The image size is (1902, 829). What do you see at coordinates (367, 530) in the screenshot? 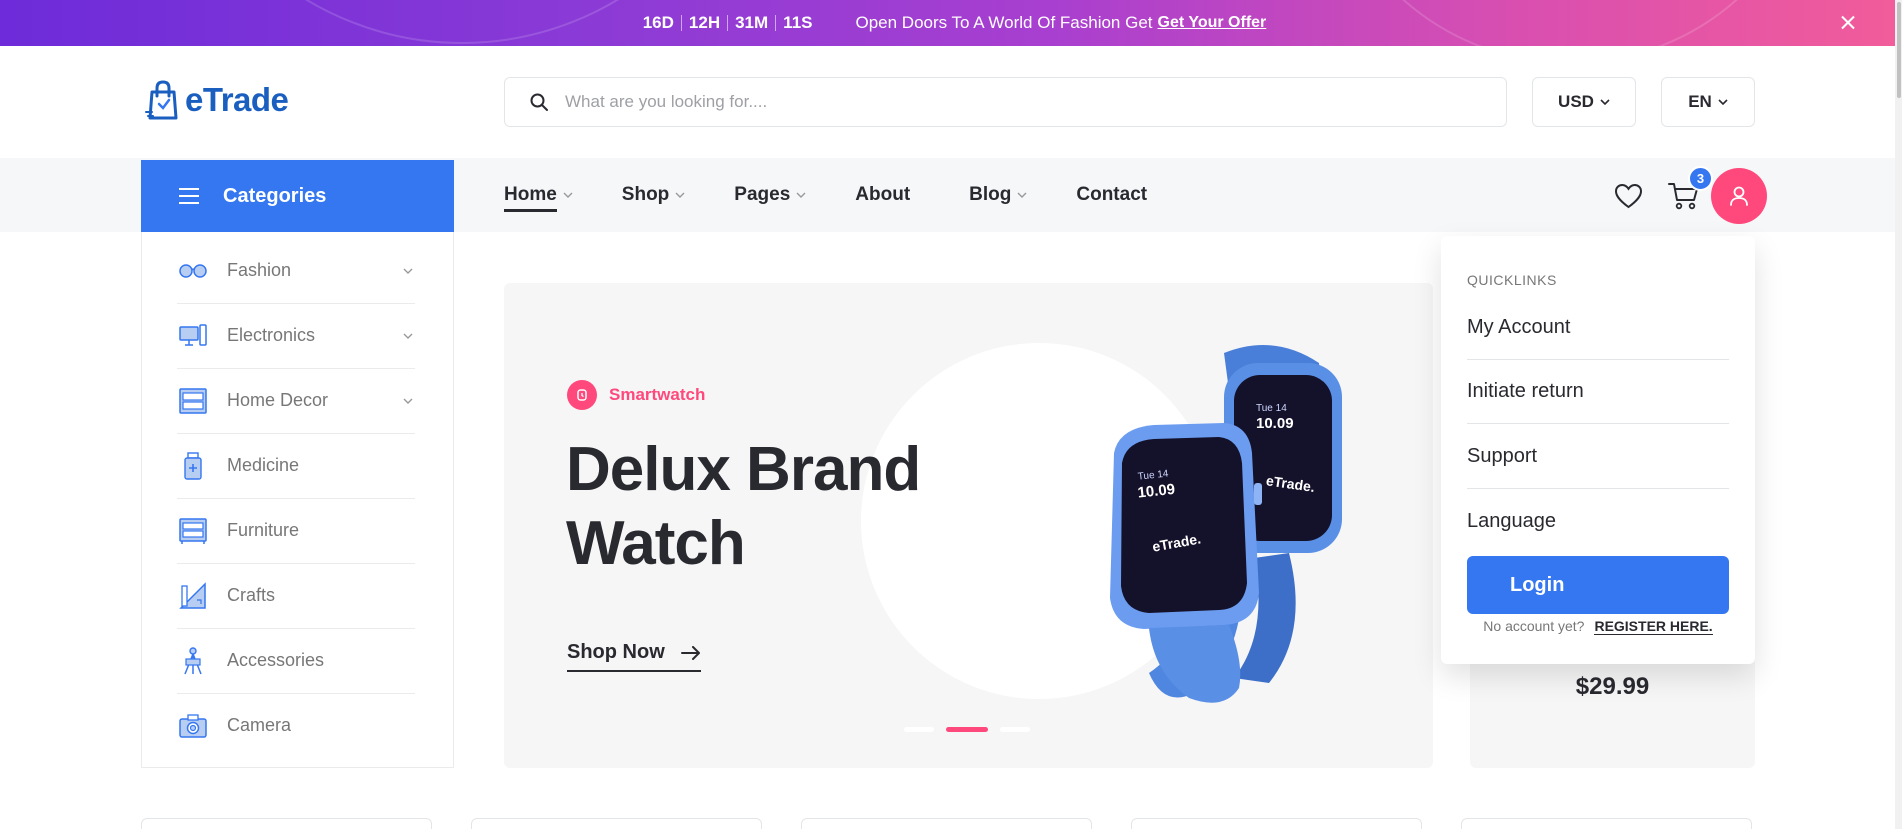
I see `sidebar-item-furniture: Furniture` at bounding box center [367, 530].